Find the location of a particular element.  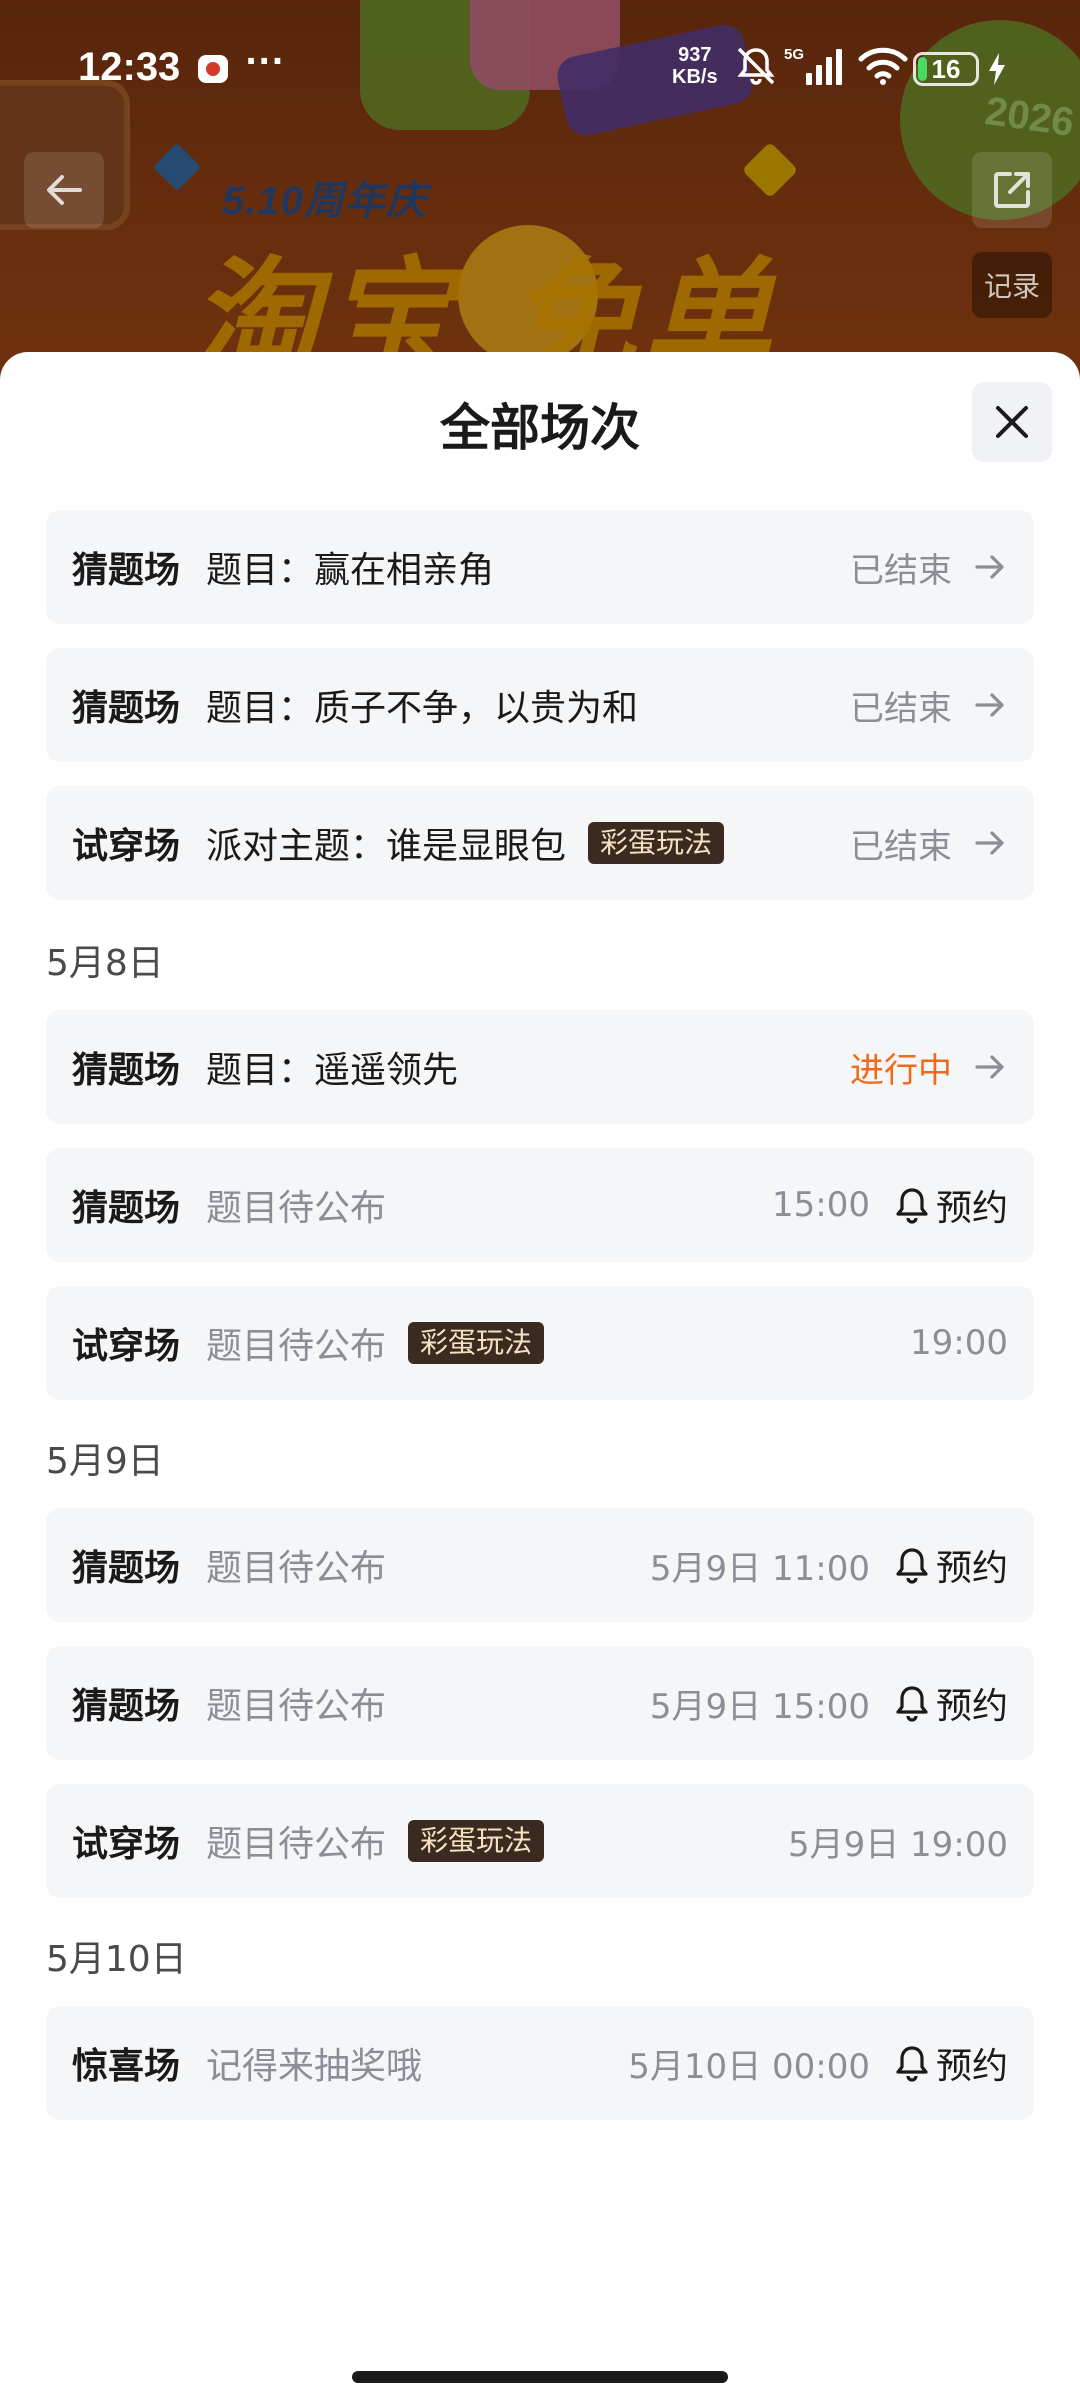

date-header: 5月10日 is located at coordinates (116, 1959).